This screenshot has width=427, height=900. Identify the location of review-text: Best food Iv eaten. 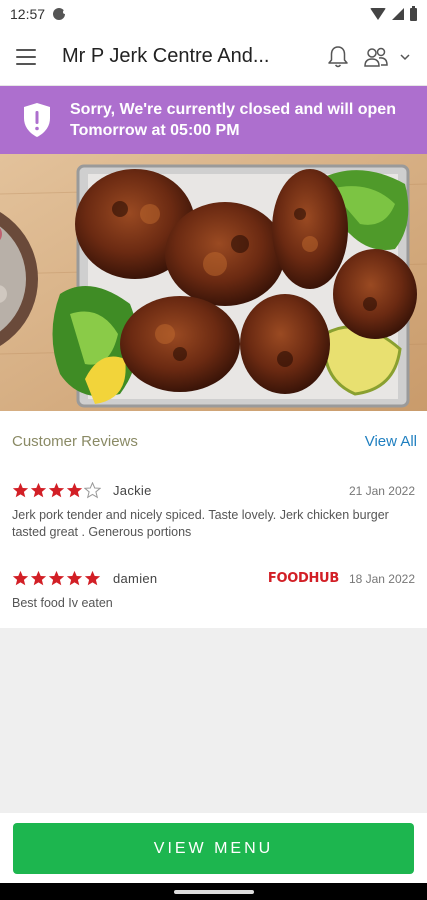
(62, 603).